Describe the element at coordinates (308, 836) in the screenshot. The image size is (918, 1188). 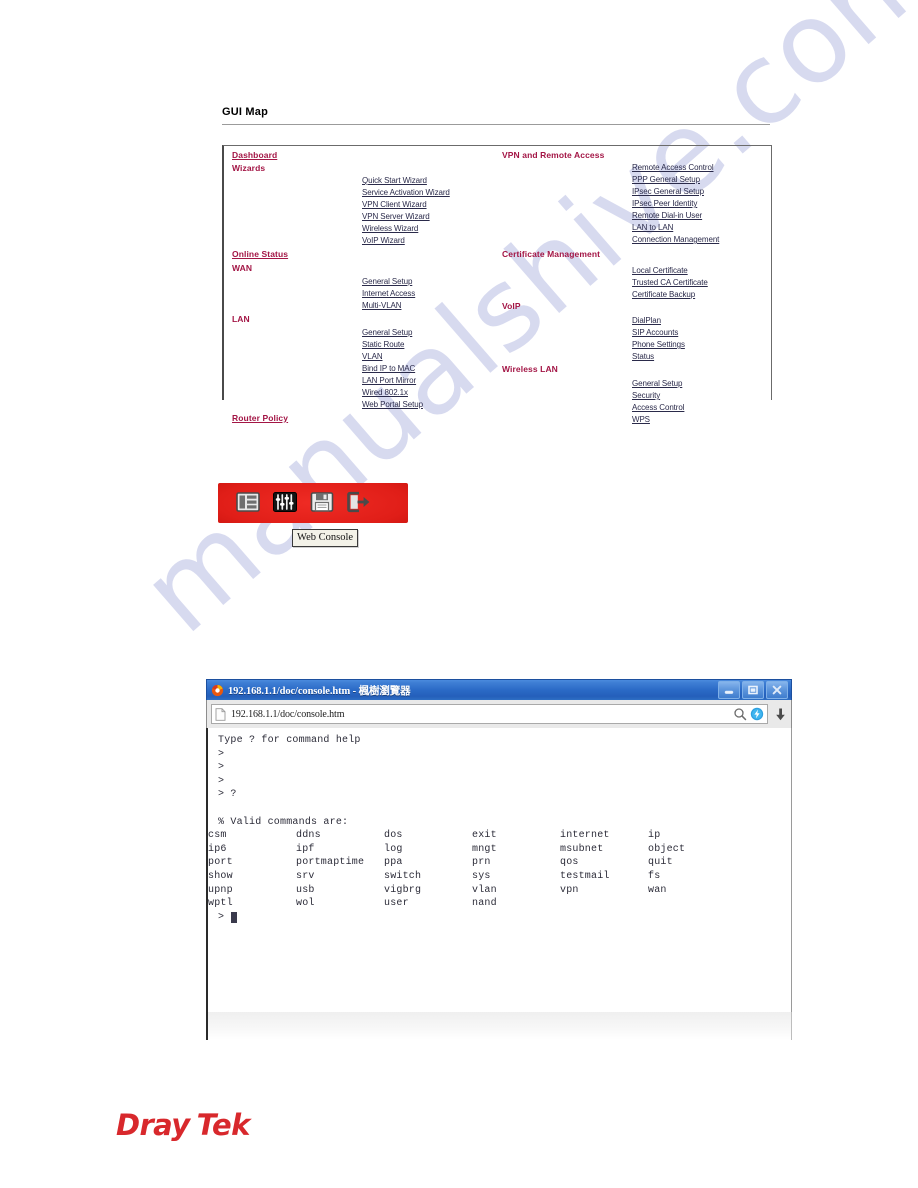
I see `console-command-cell: ddns` at that location.